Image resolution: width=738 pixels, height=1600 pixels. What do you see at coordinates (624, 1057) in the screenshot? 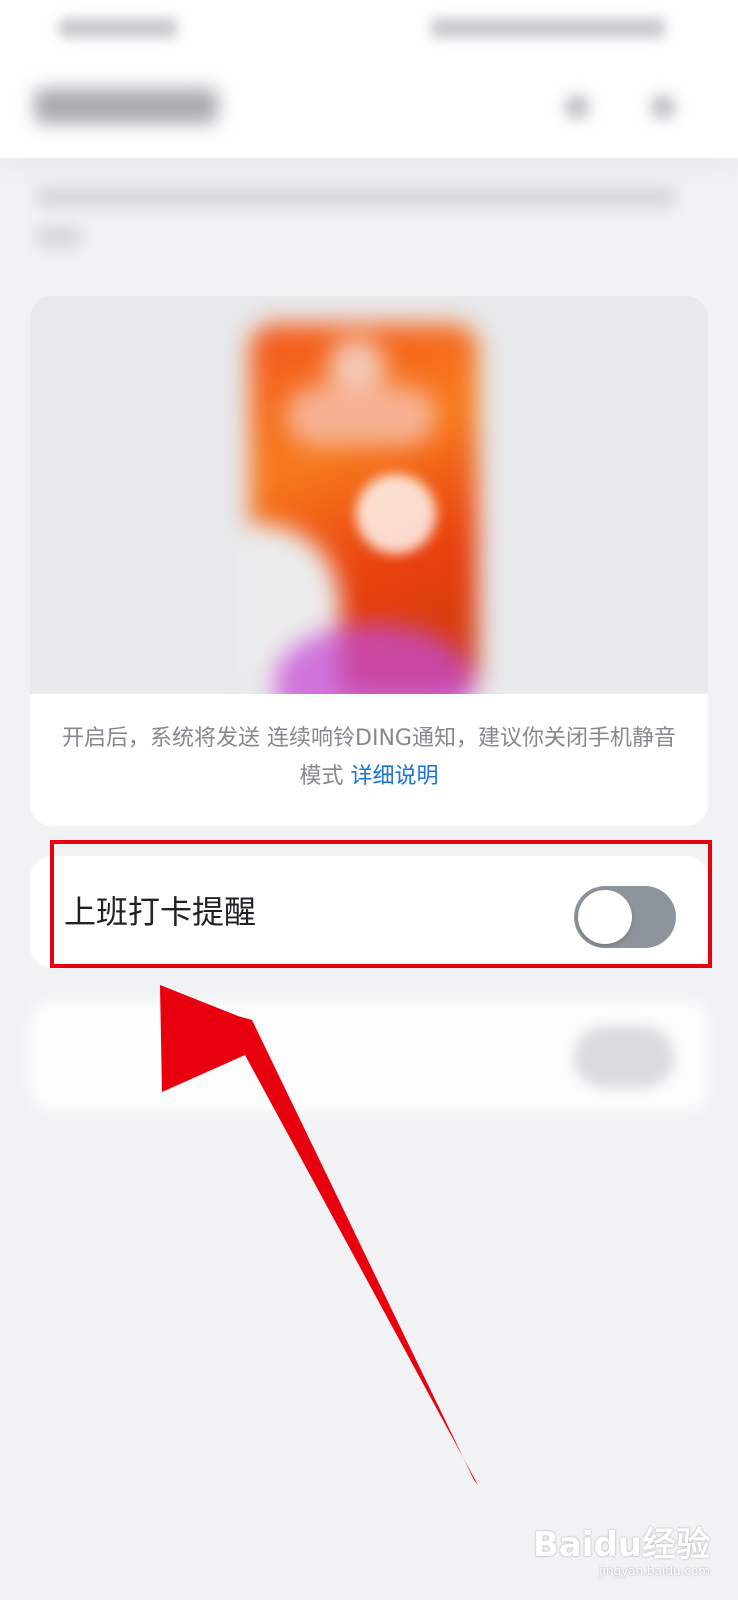
I see `clock-out-reminder-toggle` at bounding box center [624, 1057].